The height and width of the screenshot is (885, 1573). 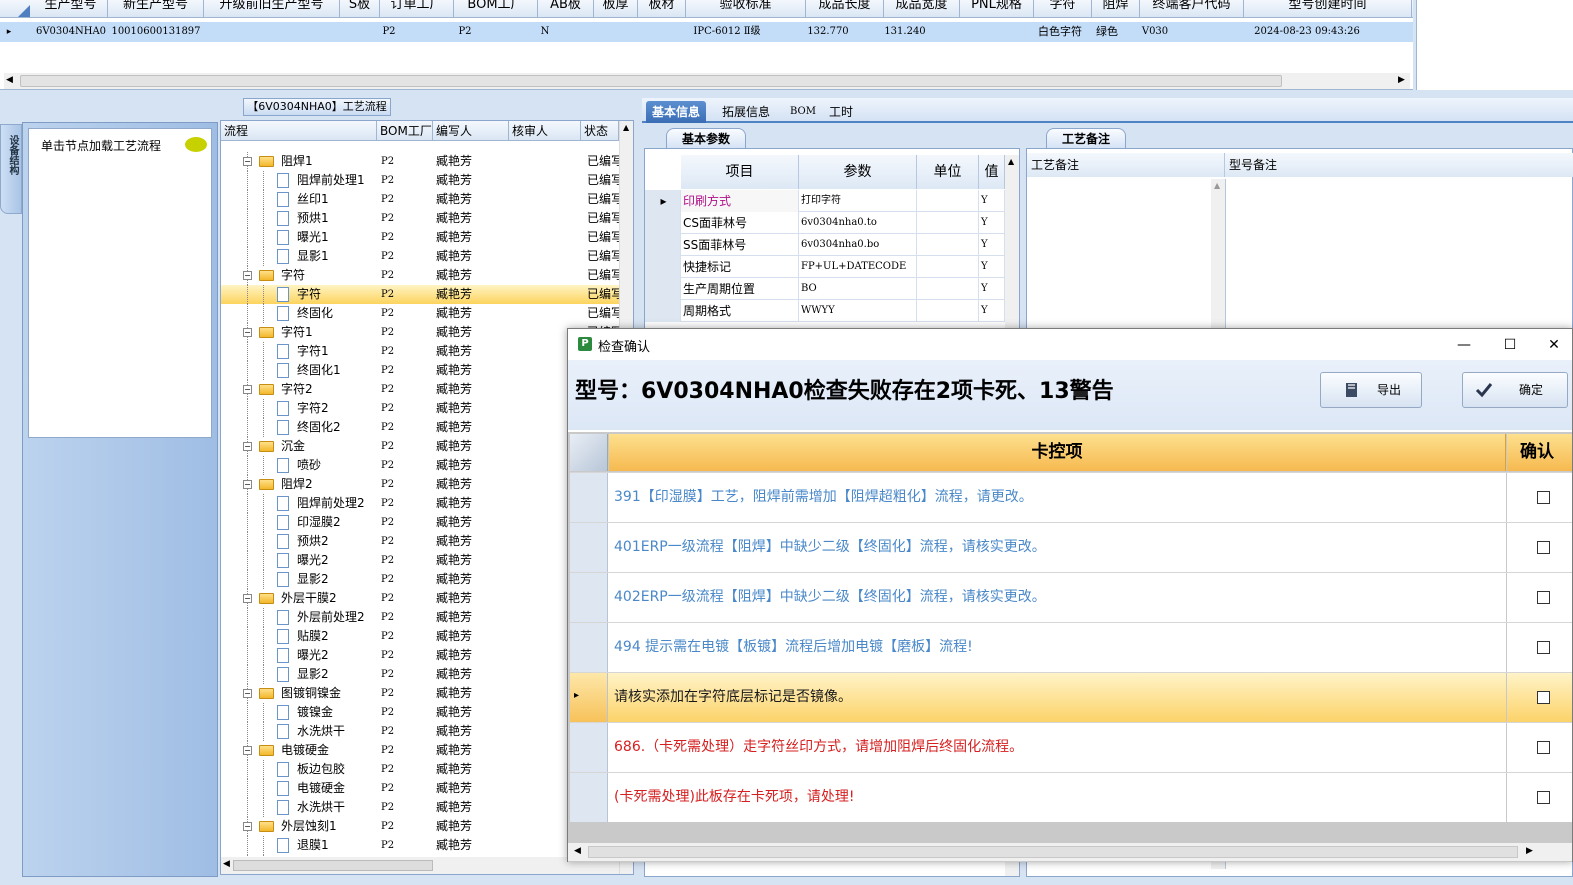 What do you see at coordinates (420, 294) in the screenshot?
I see `tree-node: 字符 P2 臧艳芳 已编写` at bounding box center [420, 294].